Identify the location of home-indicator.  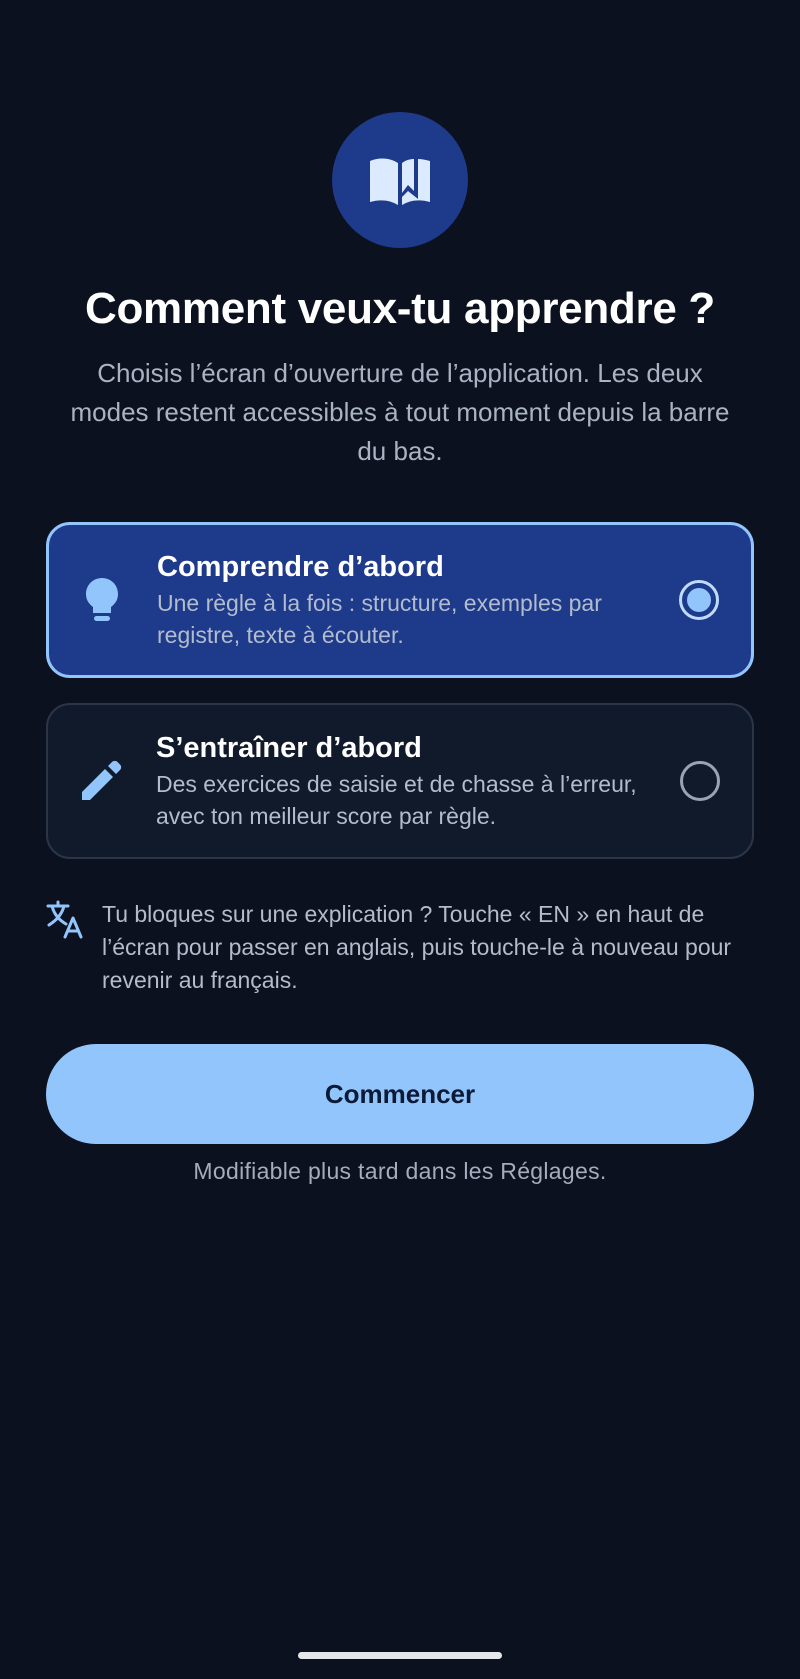
(400, 1655).